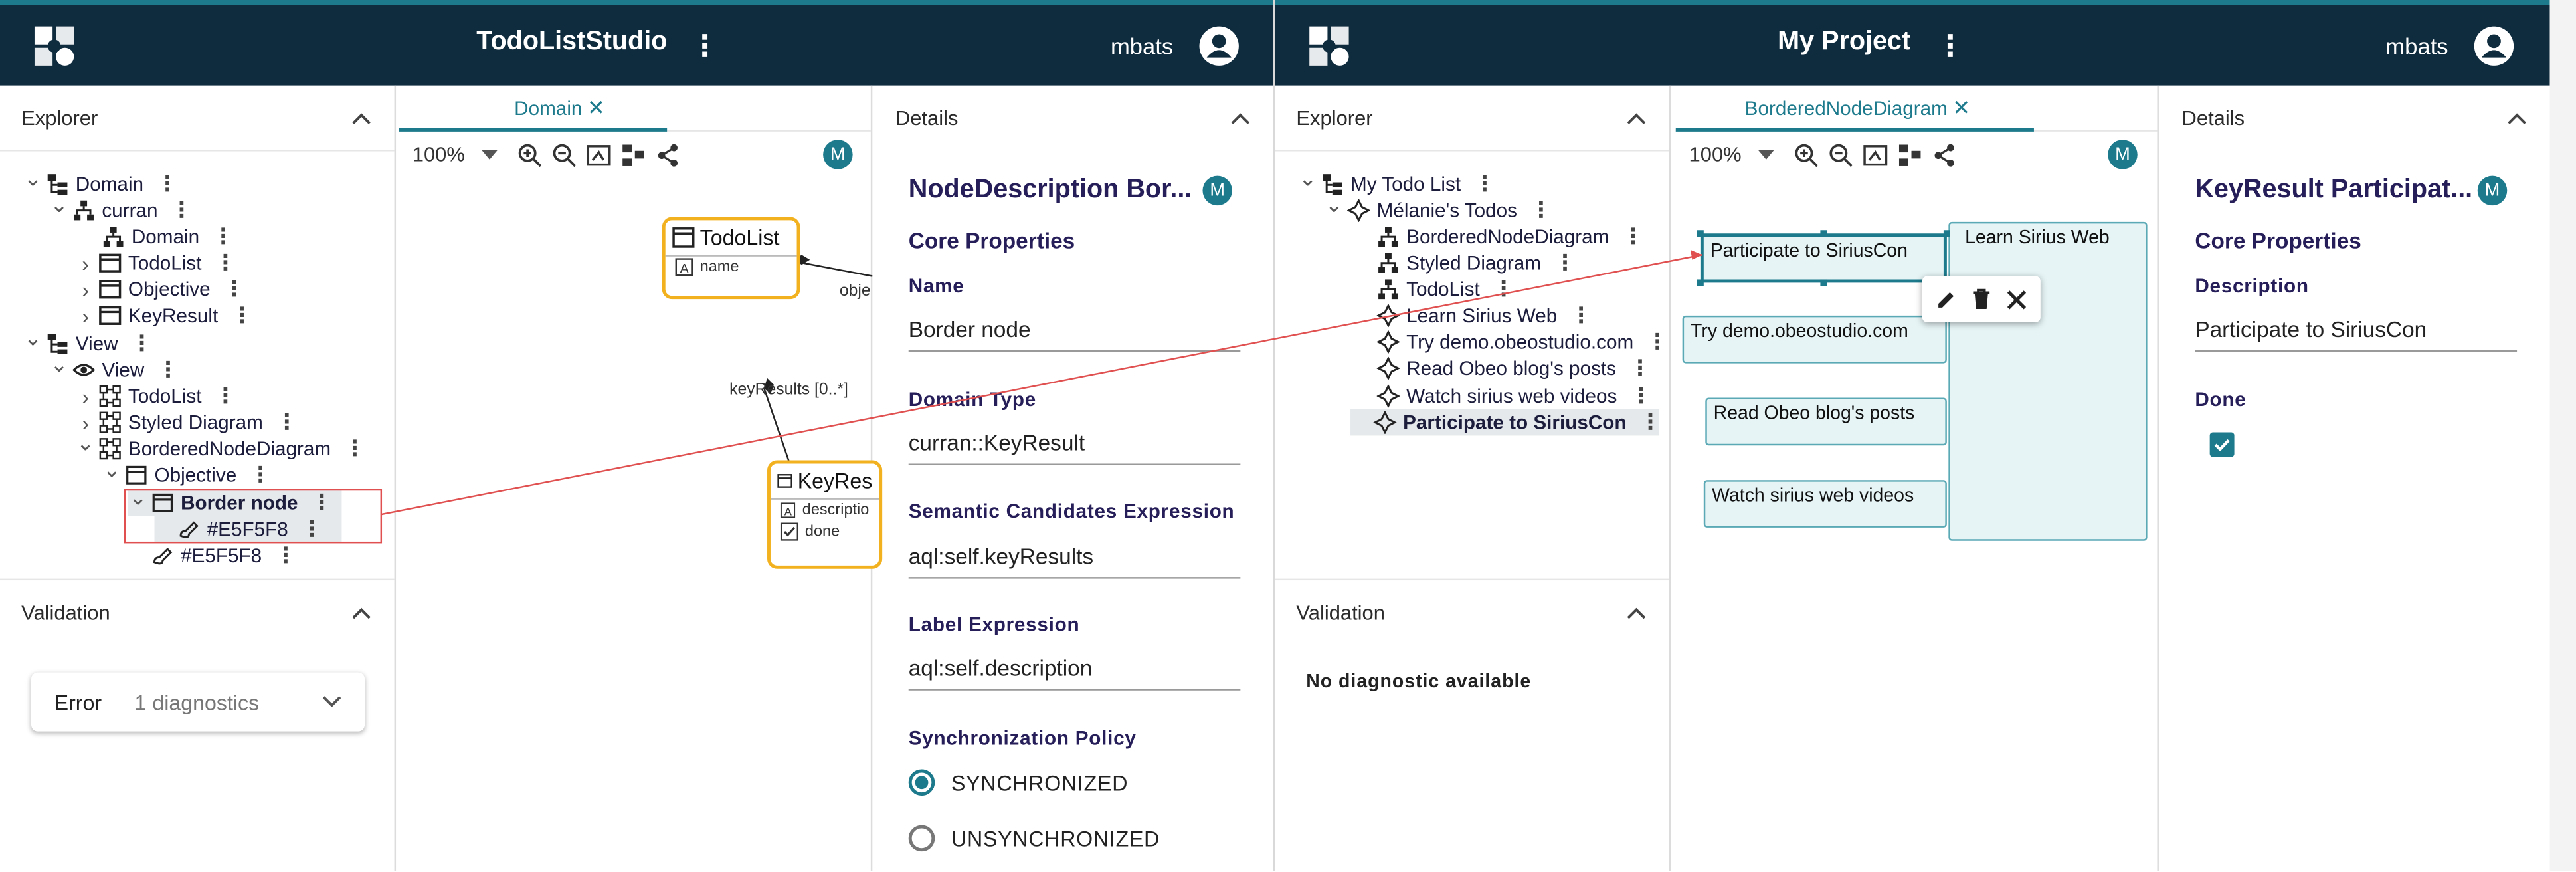 The width and height of the screenshot is (2576, 872). I want to click on radio-checked-icon, so click(921, 783).